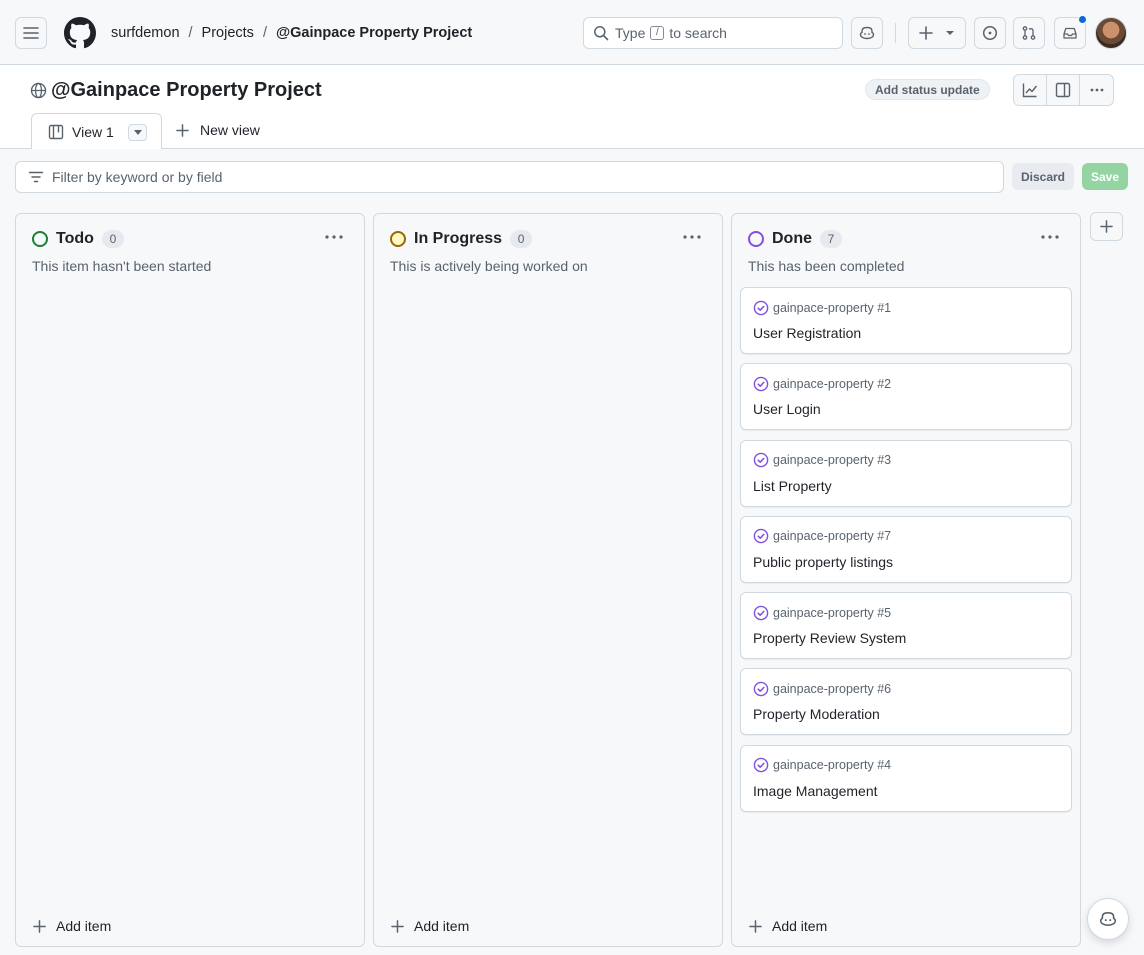 The image size is (1144, 955). Describe the element at coordinates (829, 638) in the screenshot. I see `card-title: Property Review System` at that location.